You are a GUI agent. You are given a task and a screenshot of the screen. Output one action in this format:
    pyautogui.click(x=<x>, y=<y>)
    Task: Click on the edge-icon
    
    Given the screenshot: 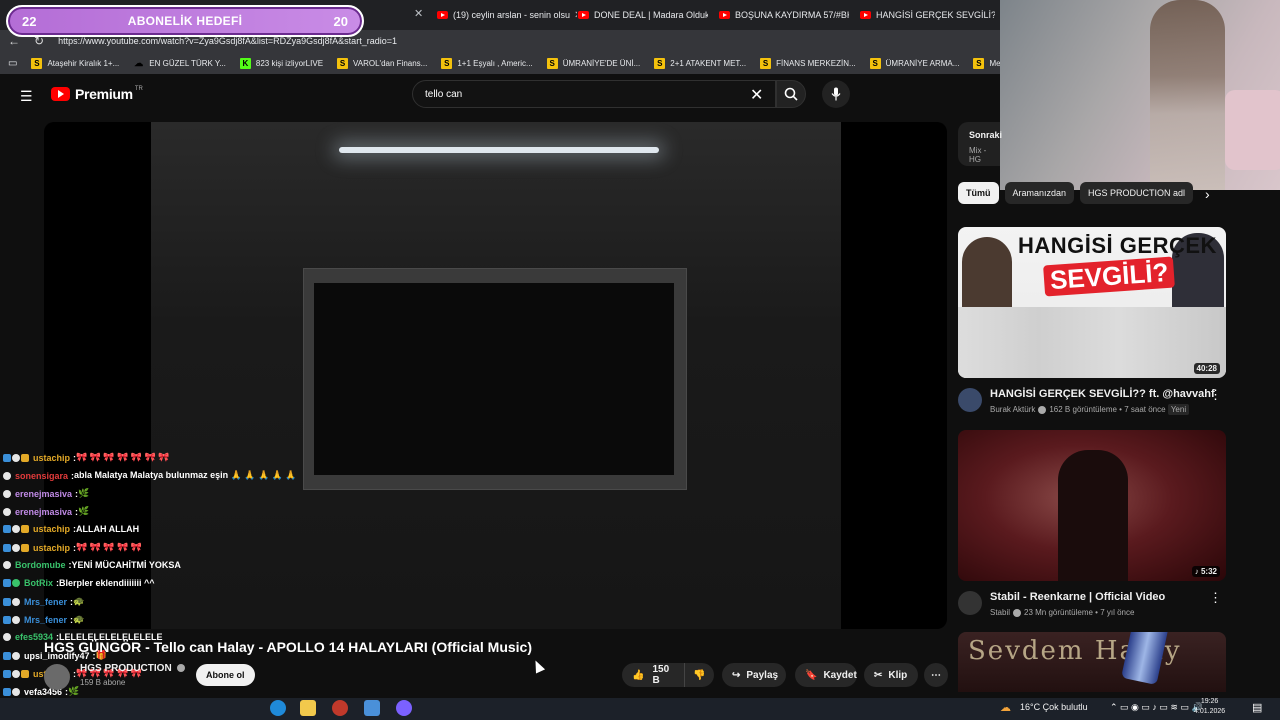 What is the action you would take?
    pyautogui.click(x=278, y=708)
    